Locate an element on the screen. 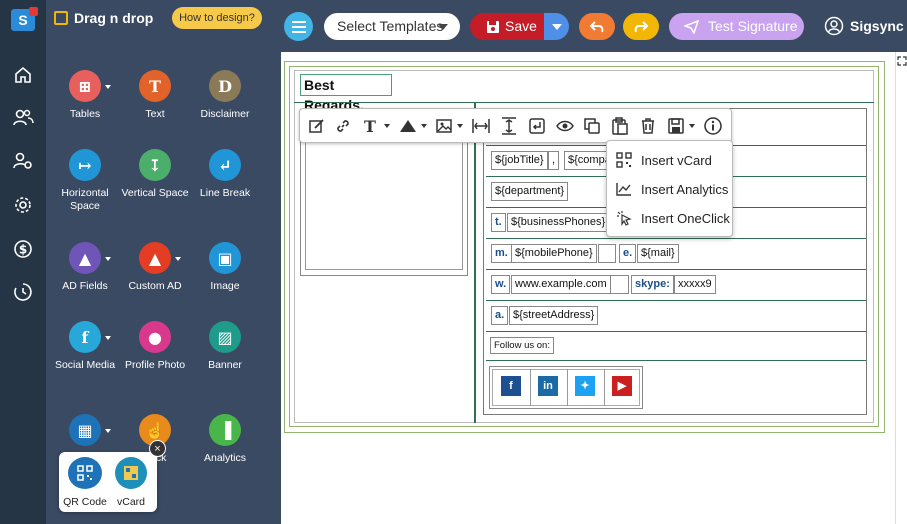 The image size is (907, 524). users-icon is located at coordinates (23, 118).